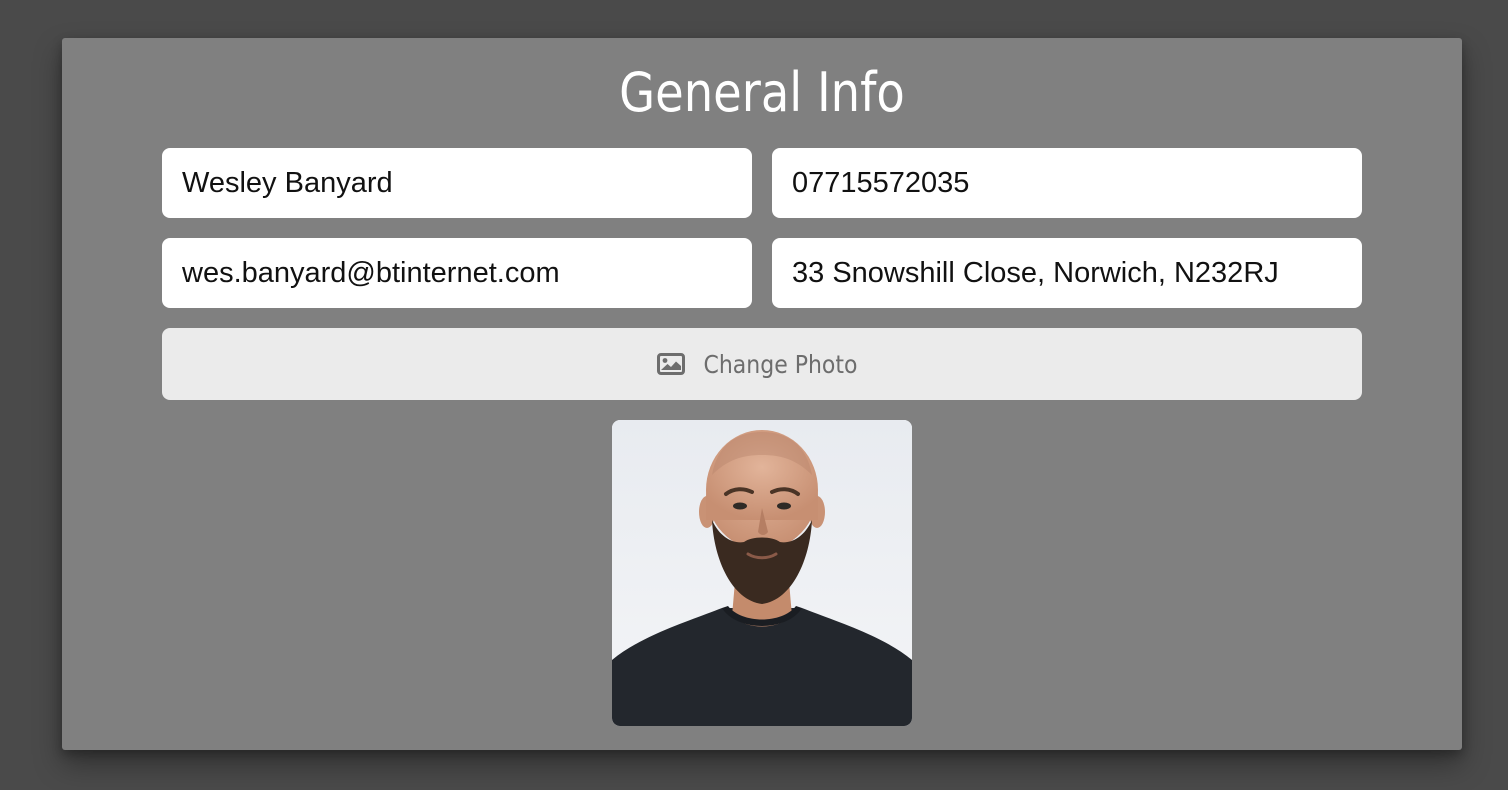 Image resolution: width=1508 pixels, height=790 pixels. What do you see at coordinates (457, 273) in the screenshot?
I see `email-field` at bounding box center [457, 273].